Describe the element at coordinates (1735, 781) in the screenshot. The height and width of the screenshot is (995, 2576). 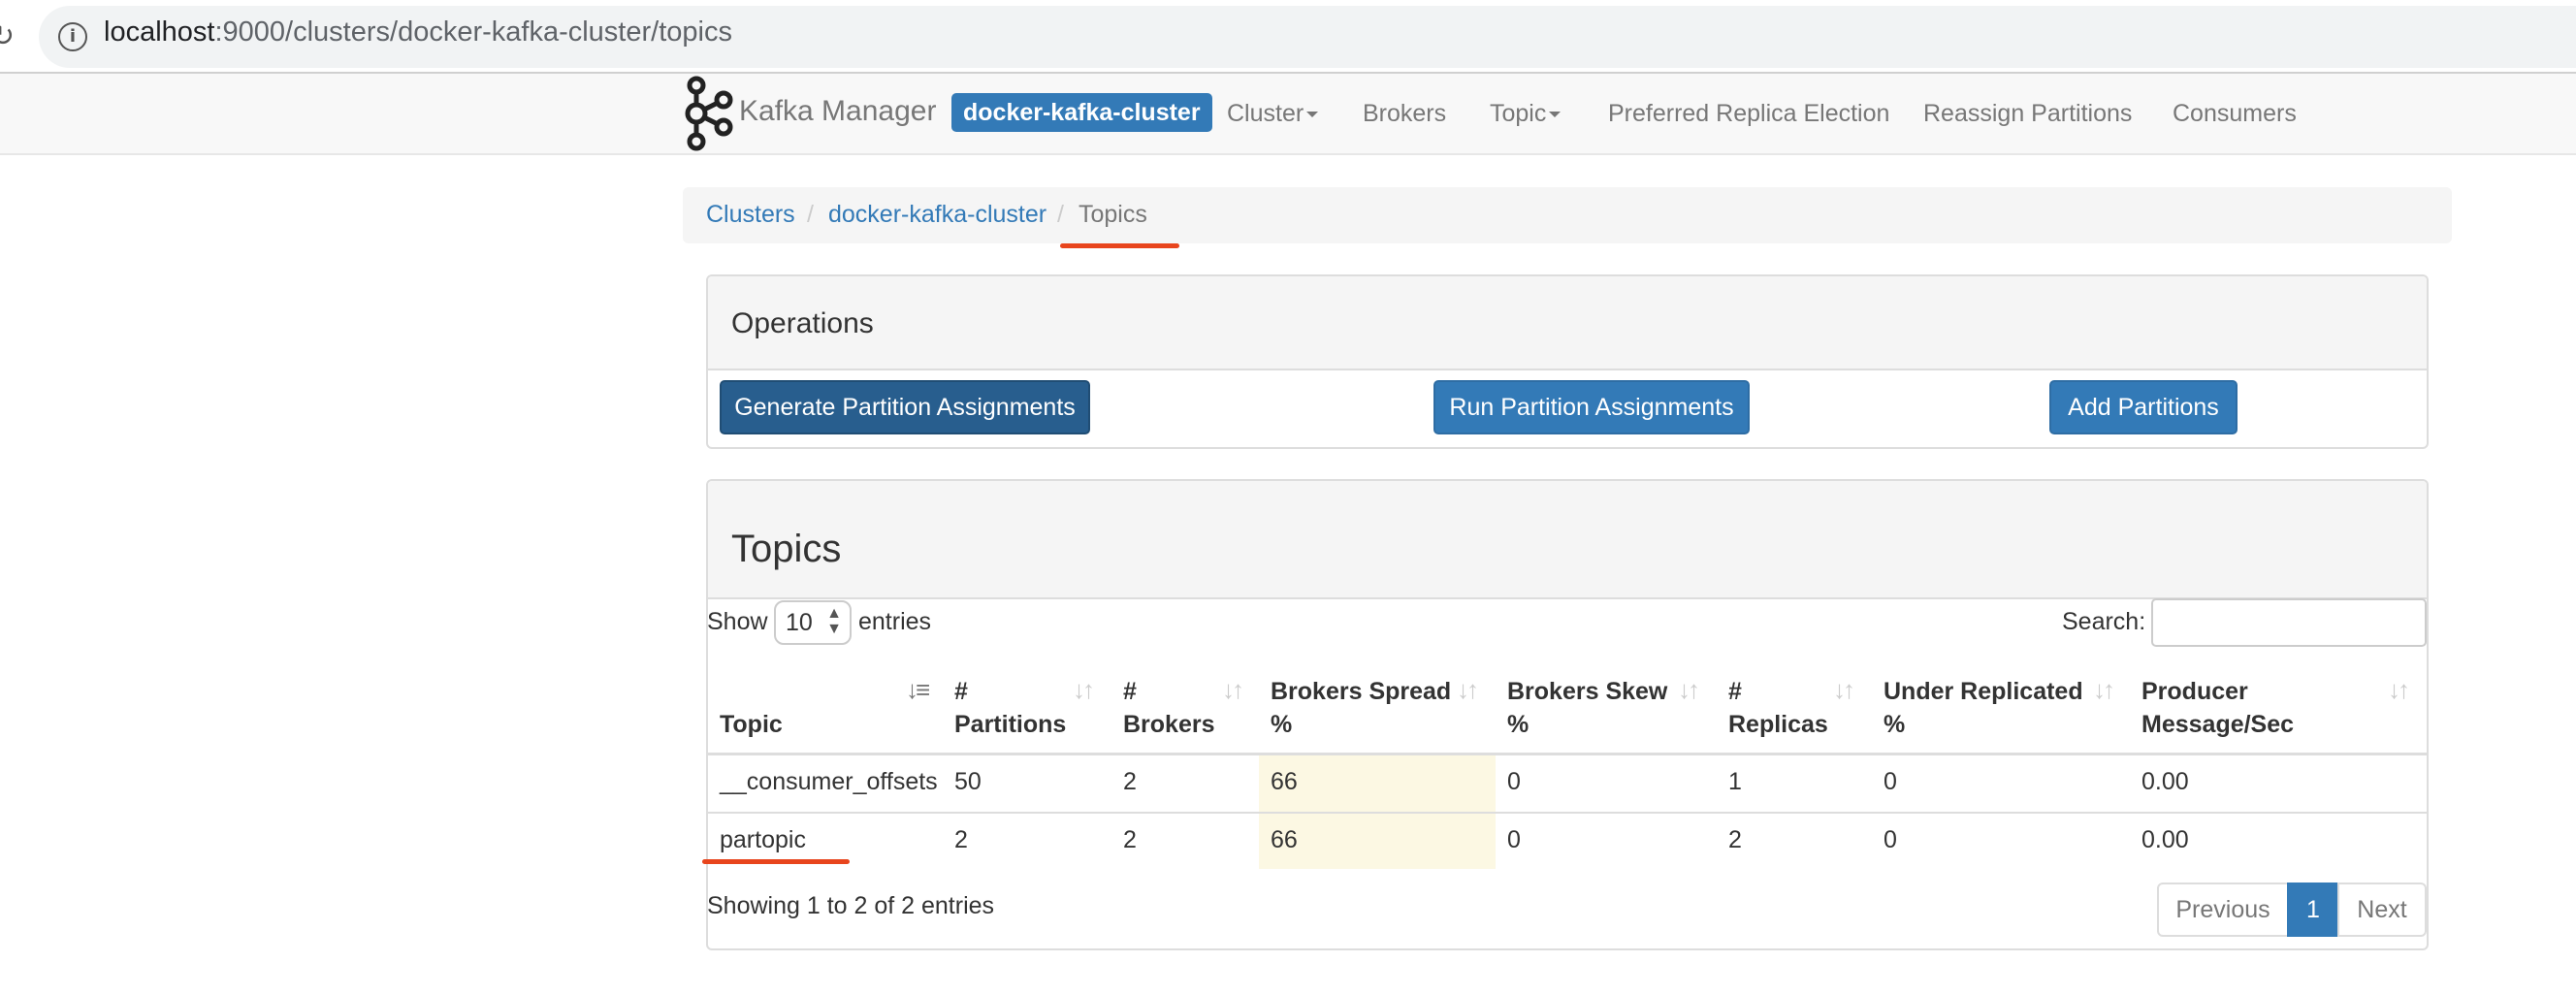
I see `table-cell: 1` at that location.